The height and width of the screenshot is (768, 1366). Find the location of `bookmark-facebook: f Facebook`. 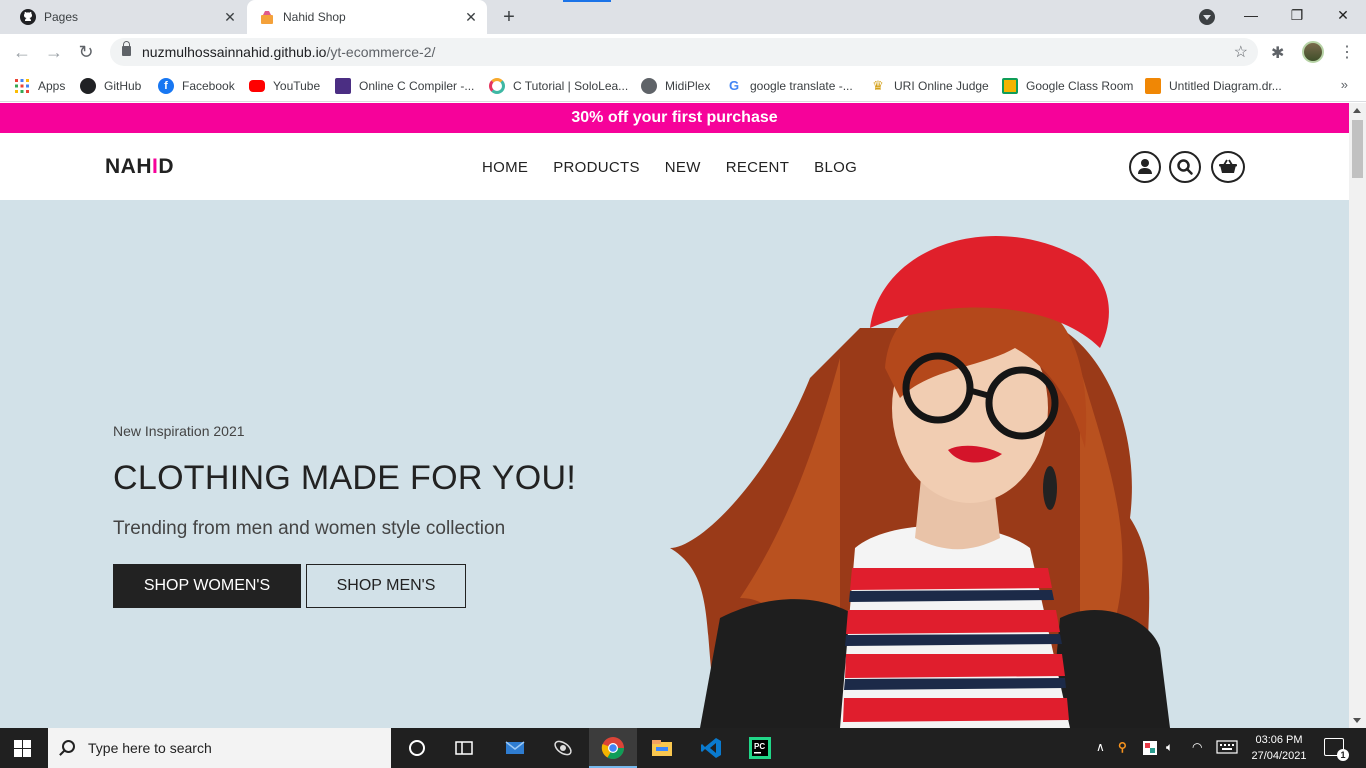

bookmark-facebook: f Facebook is located at coordinates (196, 86).